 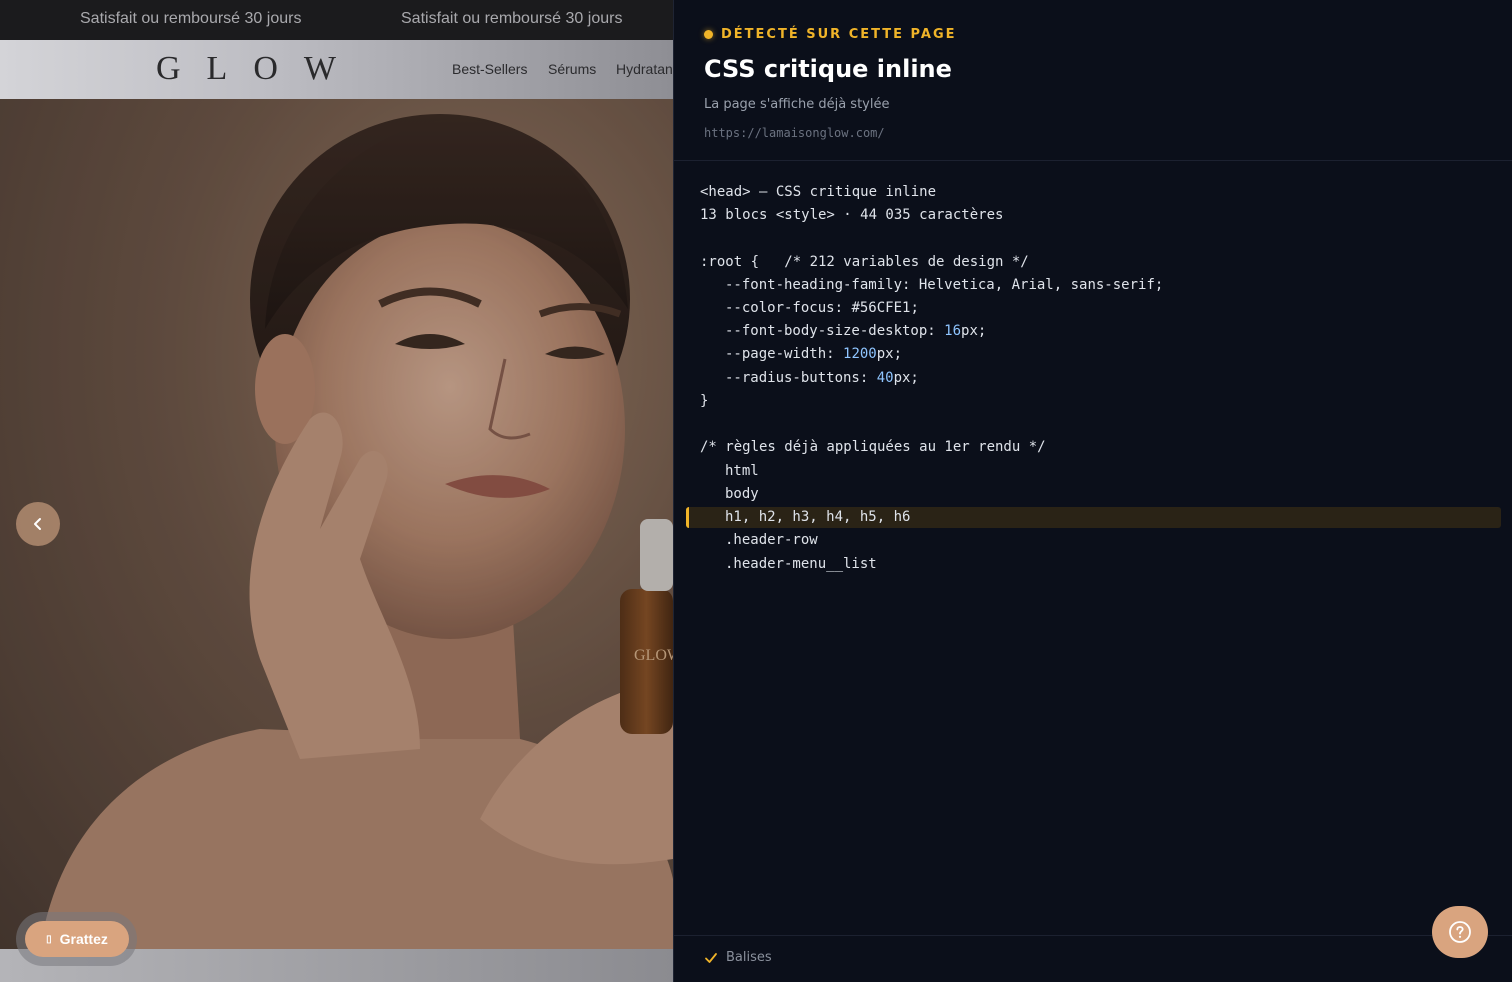 I want to click on code-var-line: --radius-buttons: 40px;, so click(x=822, y=378).